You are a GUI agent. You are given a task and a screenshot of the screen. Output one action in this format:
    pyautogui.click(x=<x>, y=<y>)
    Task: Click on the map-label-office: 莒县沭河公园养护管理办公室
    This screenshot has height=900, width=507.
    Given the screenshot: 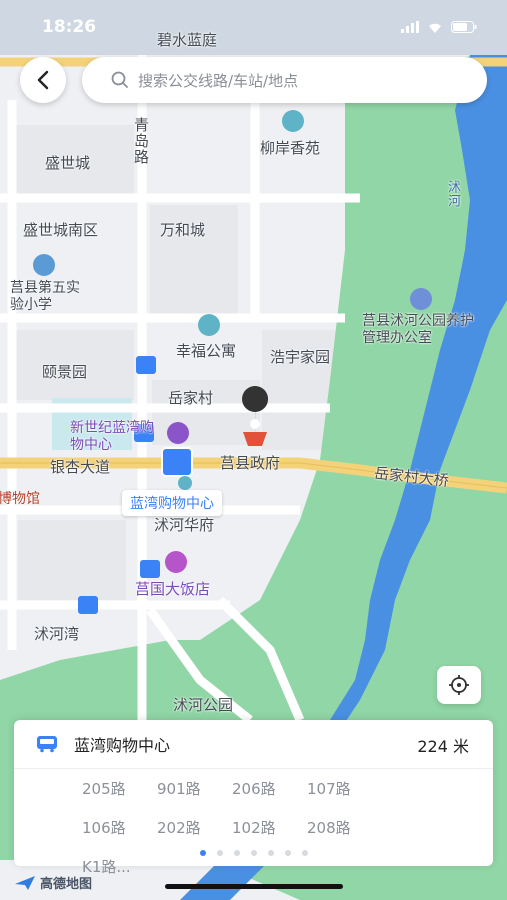 What is the action you would take?
    pyautogui.click(x=418, y=329)
    